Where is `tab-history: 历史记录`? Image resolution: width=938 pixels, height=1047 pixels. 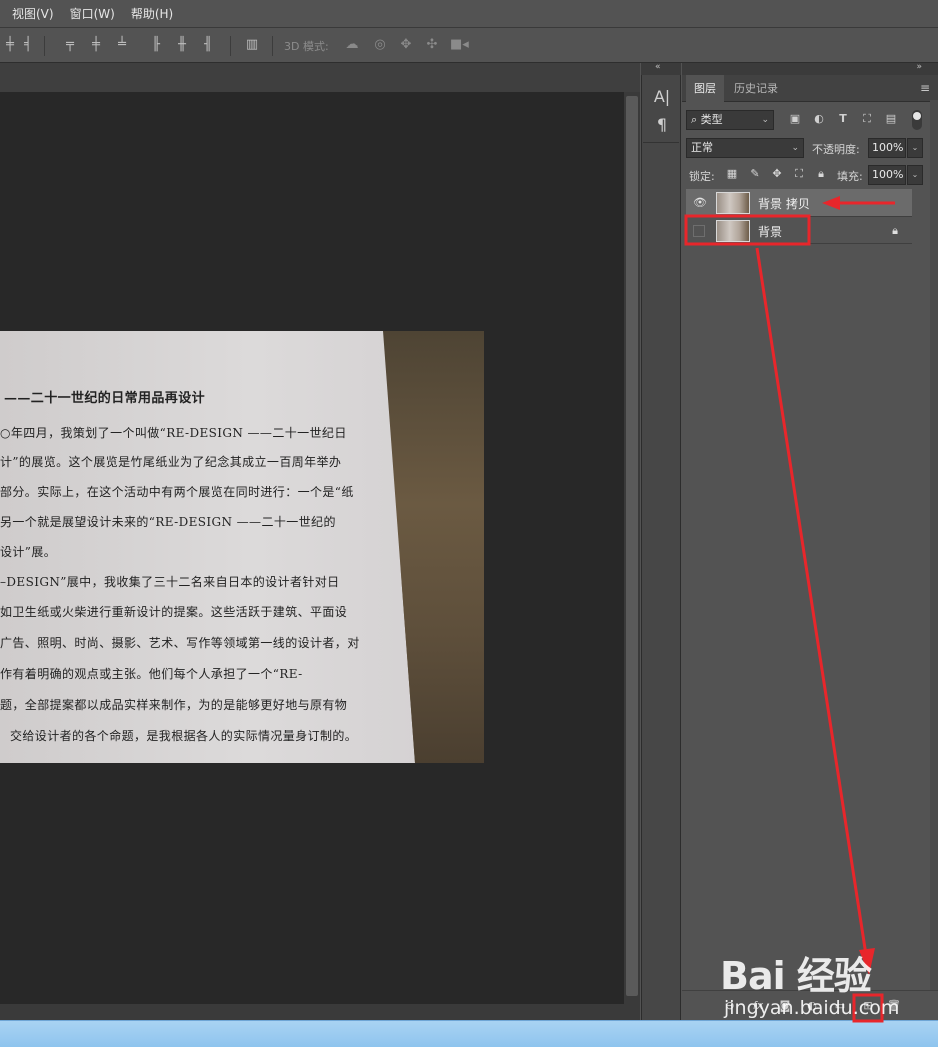
tab-history: 历史记录 is located at coordinates (756, 88).